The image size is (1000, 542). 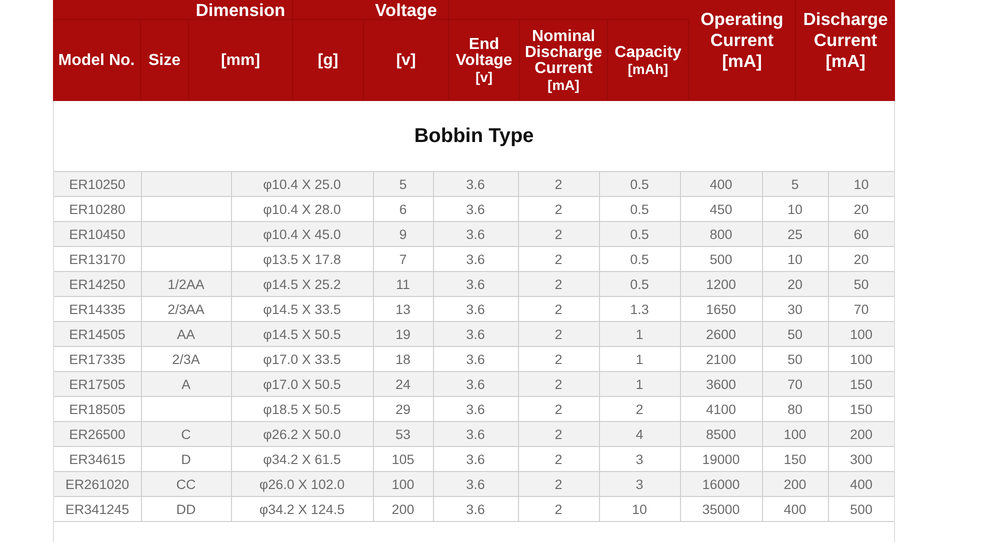 What do you see at coordinates (564, 60) in the screenshot?
I see `column-header: Nominal Discharge Current [mA]` at bounding box center [564, 60].